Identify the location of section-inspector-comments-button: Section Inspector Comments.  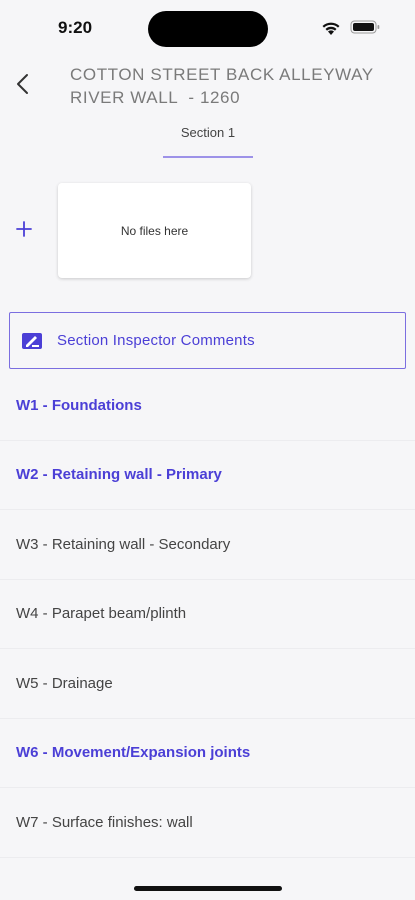
(207, 340).